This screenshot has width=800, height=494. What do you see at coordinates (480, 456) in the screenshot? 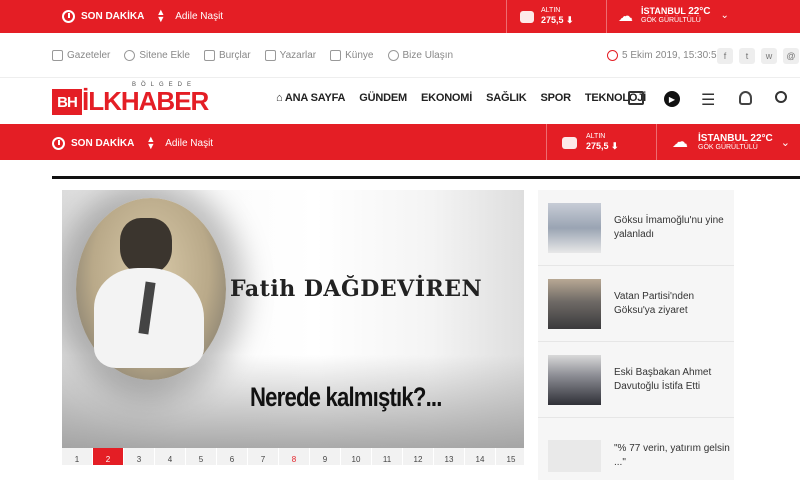
I see `page-14: 14` at bounding box center [480, 456].